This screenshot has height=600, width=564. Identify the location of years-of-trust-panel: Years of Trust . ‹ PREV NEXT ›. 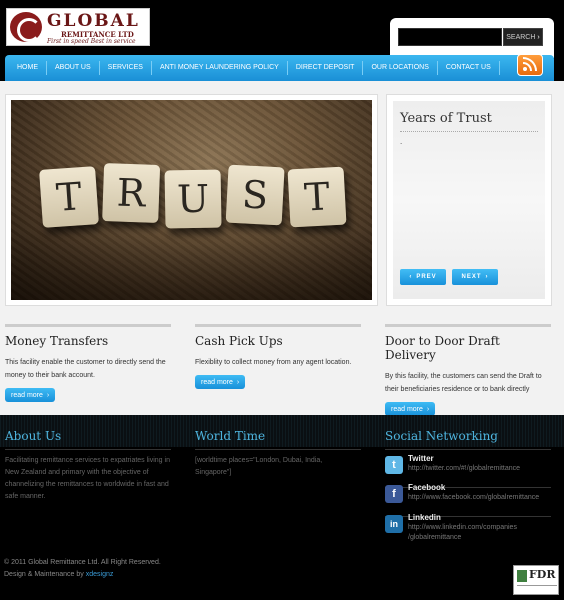
(469, 200).